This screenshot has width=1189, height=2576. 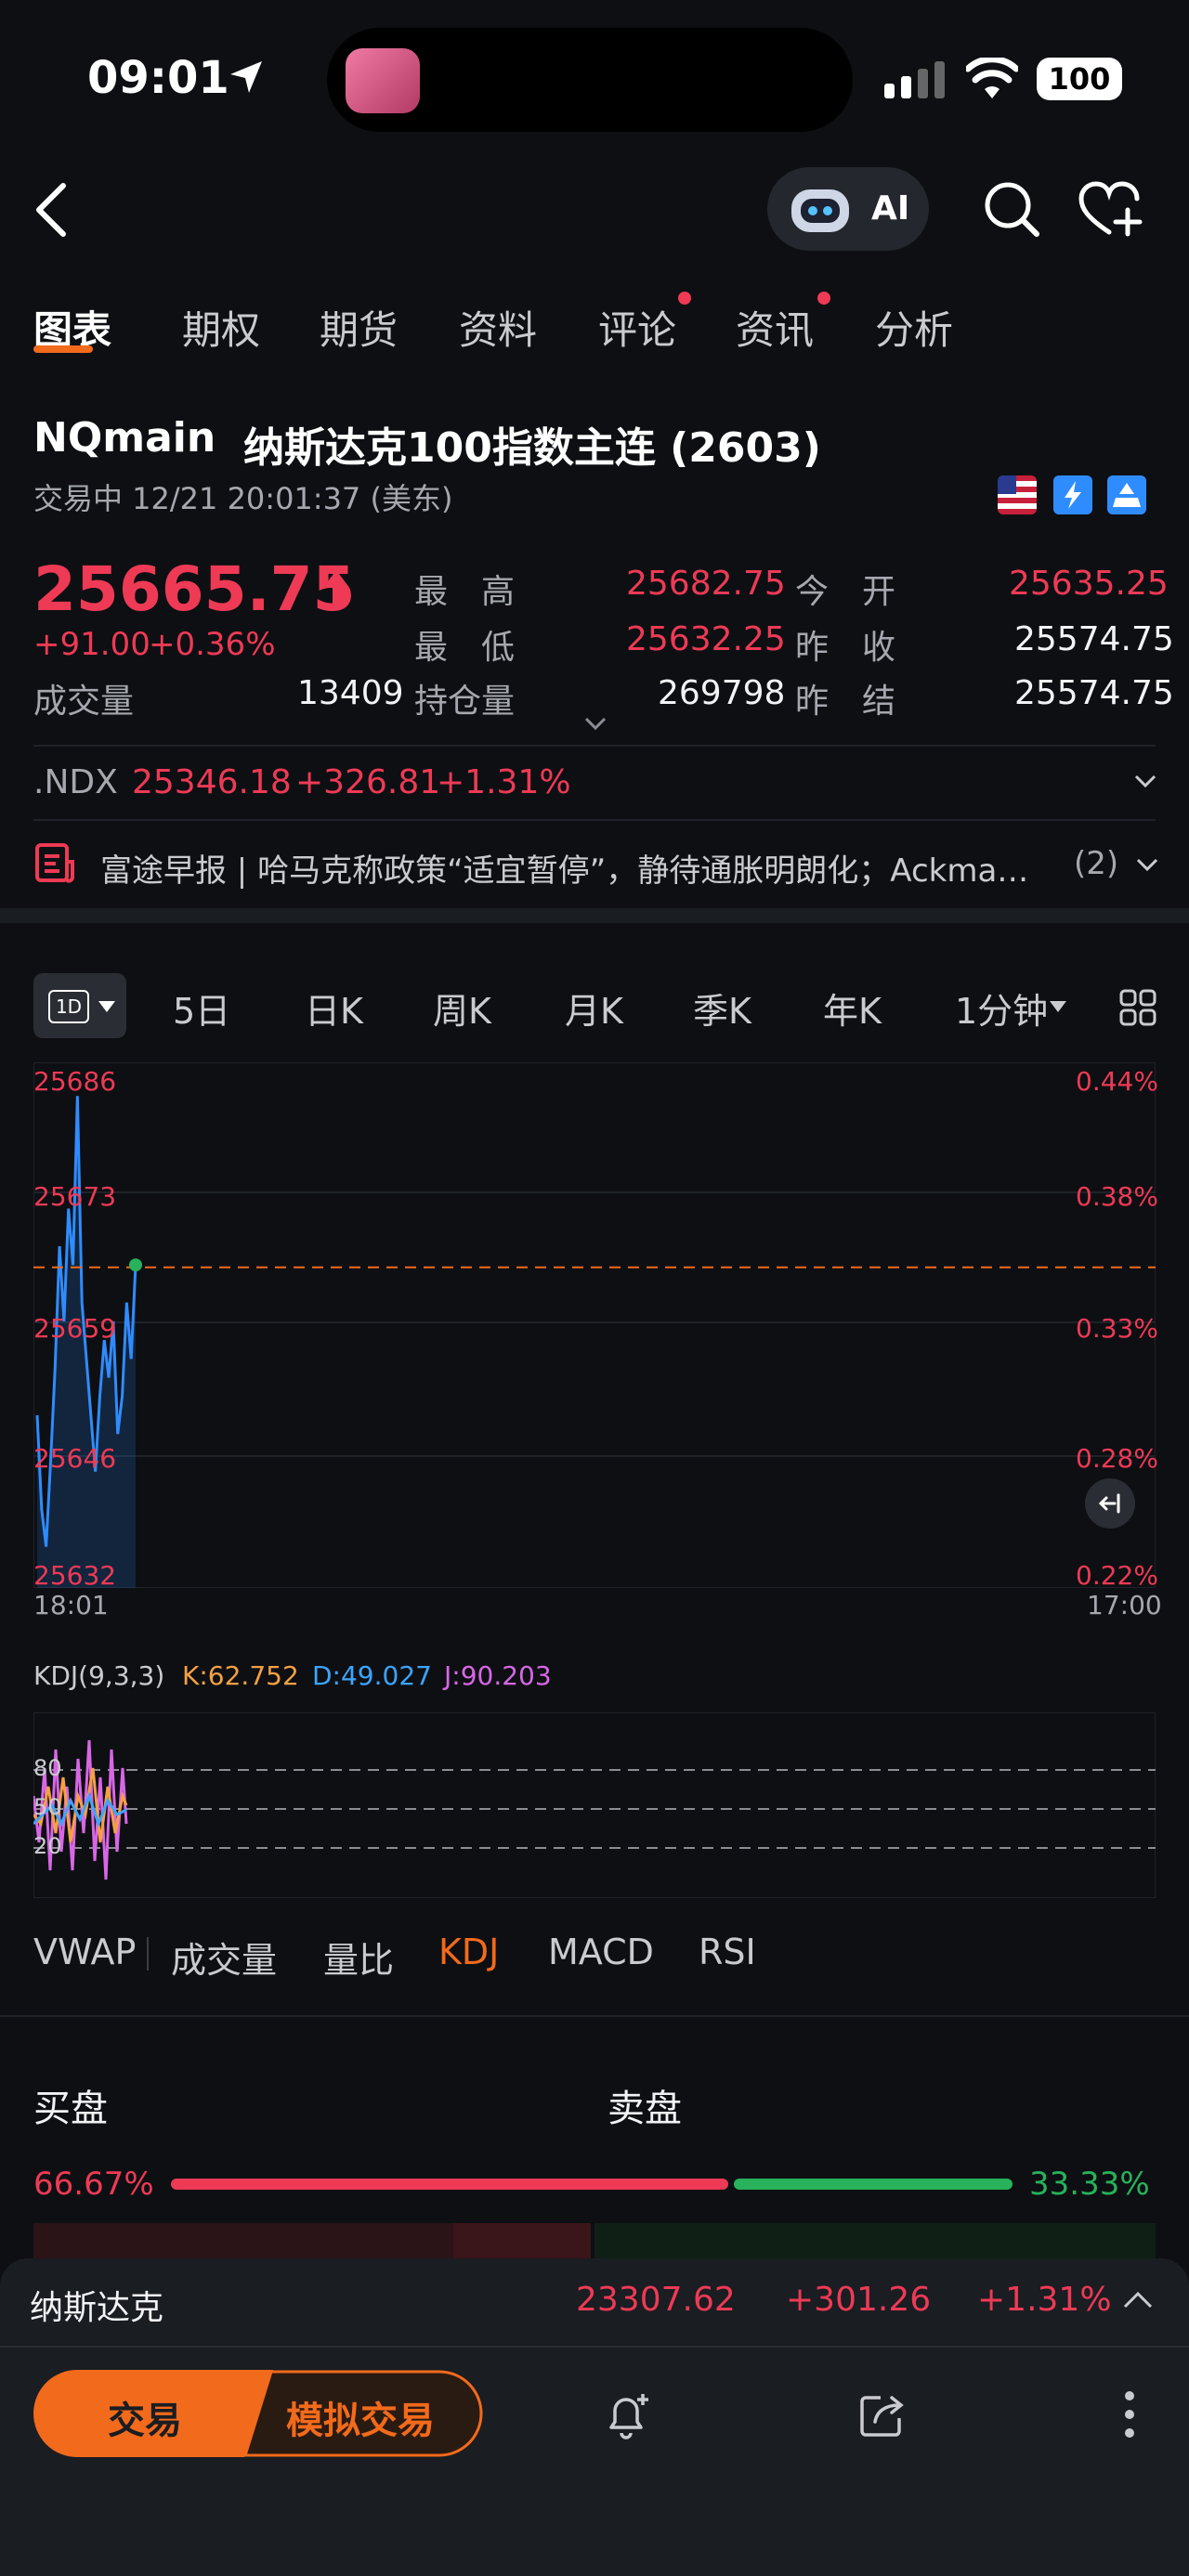 I want to click on wifi-icon, so click(x=992, y=78).